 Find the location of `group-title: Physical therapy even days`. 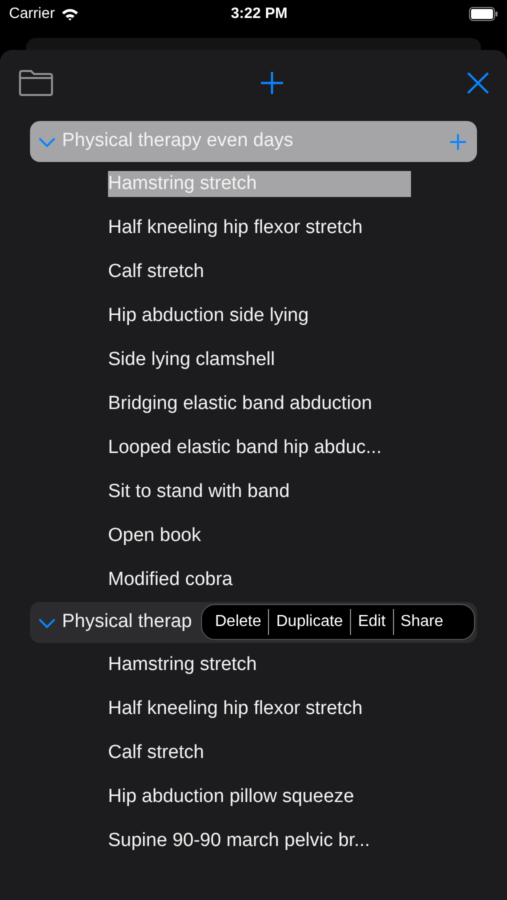

group-title: Physical therapy even days is located at coordinates (178, 141).